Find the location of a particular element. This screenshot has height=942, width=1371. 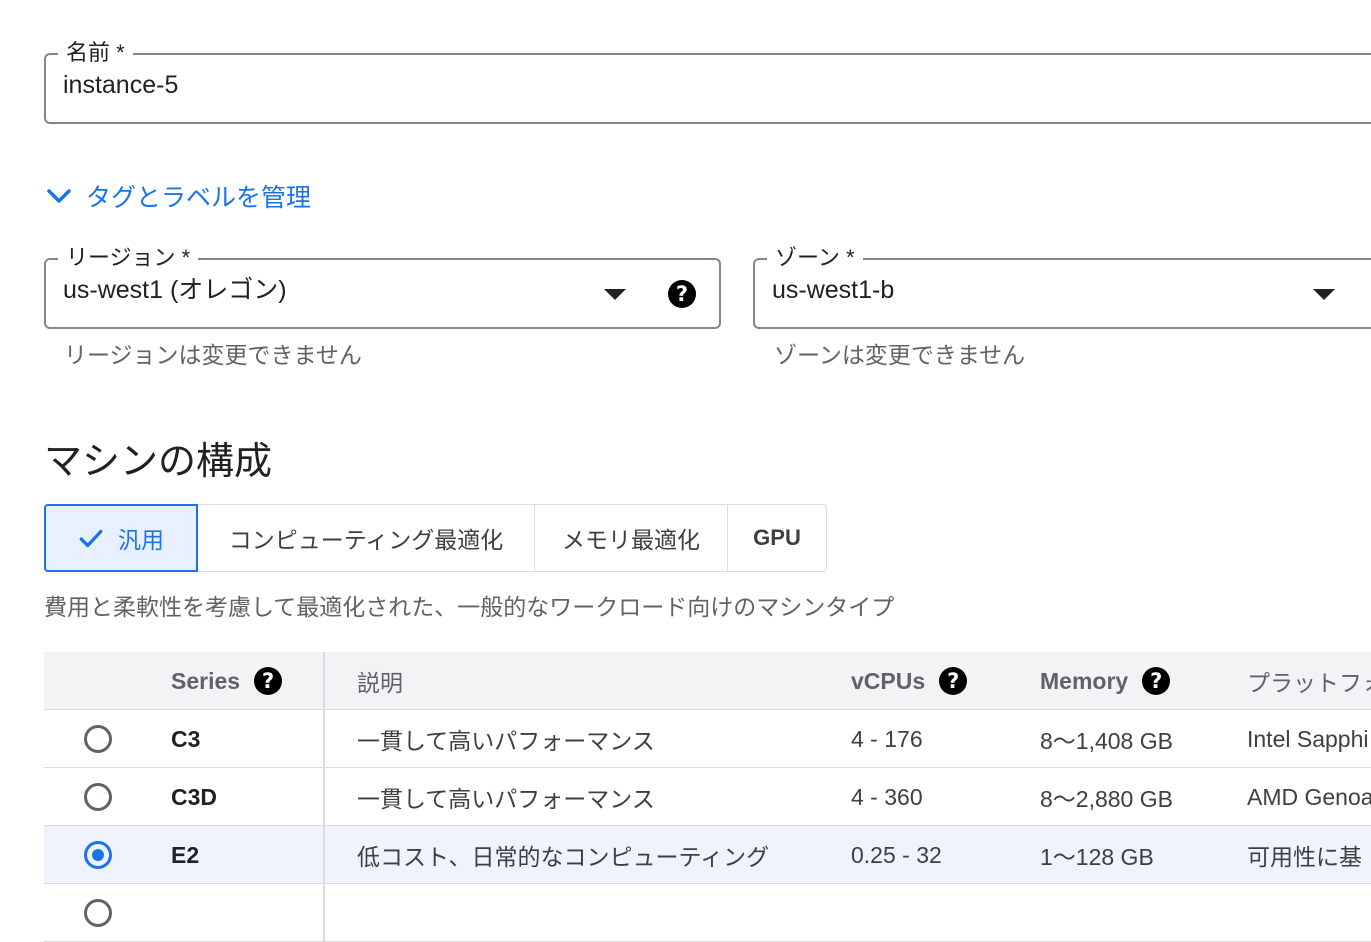

zone-select: ゾーン * us-west1-b is located at coordinates (1062, 286).